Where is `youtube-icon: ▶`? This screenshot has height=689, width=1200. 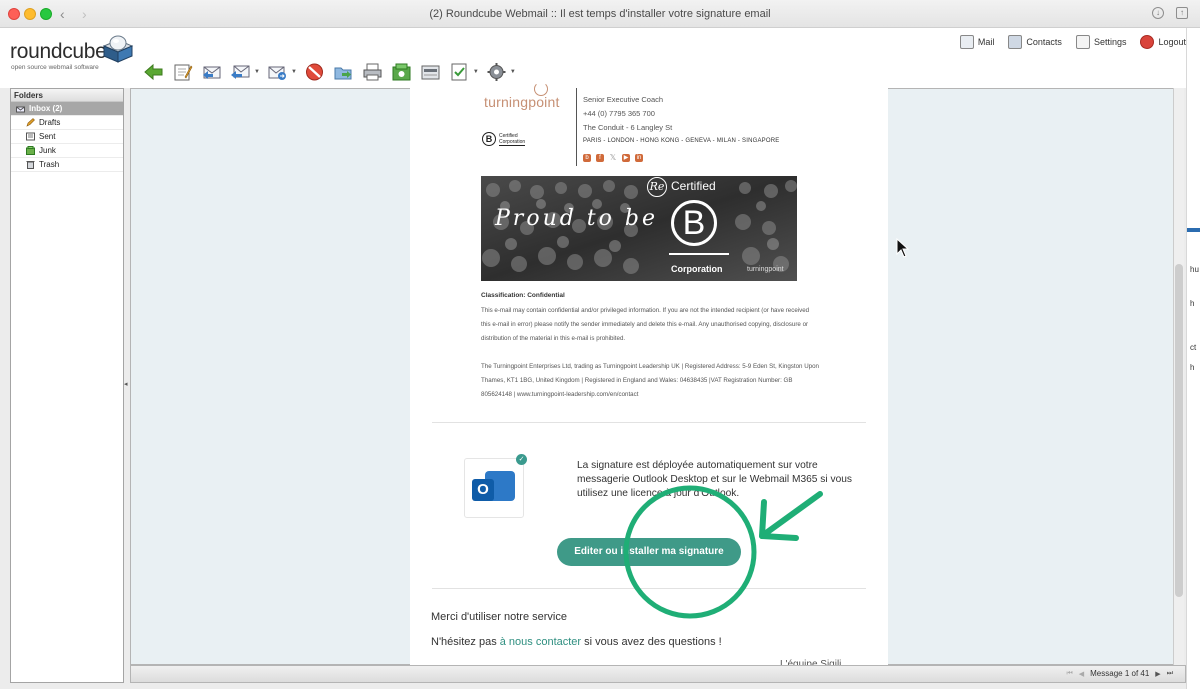 youtube-icon: ▶ is located at coordinates (626, 158).